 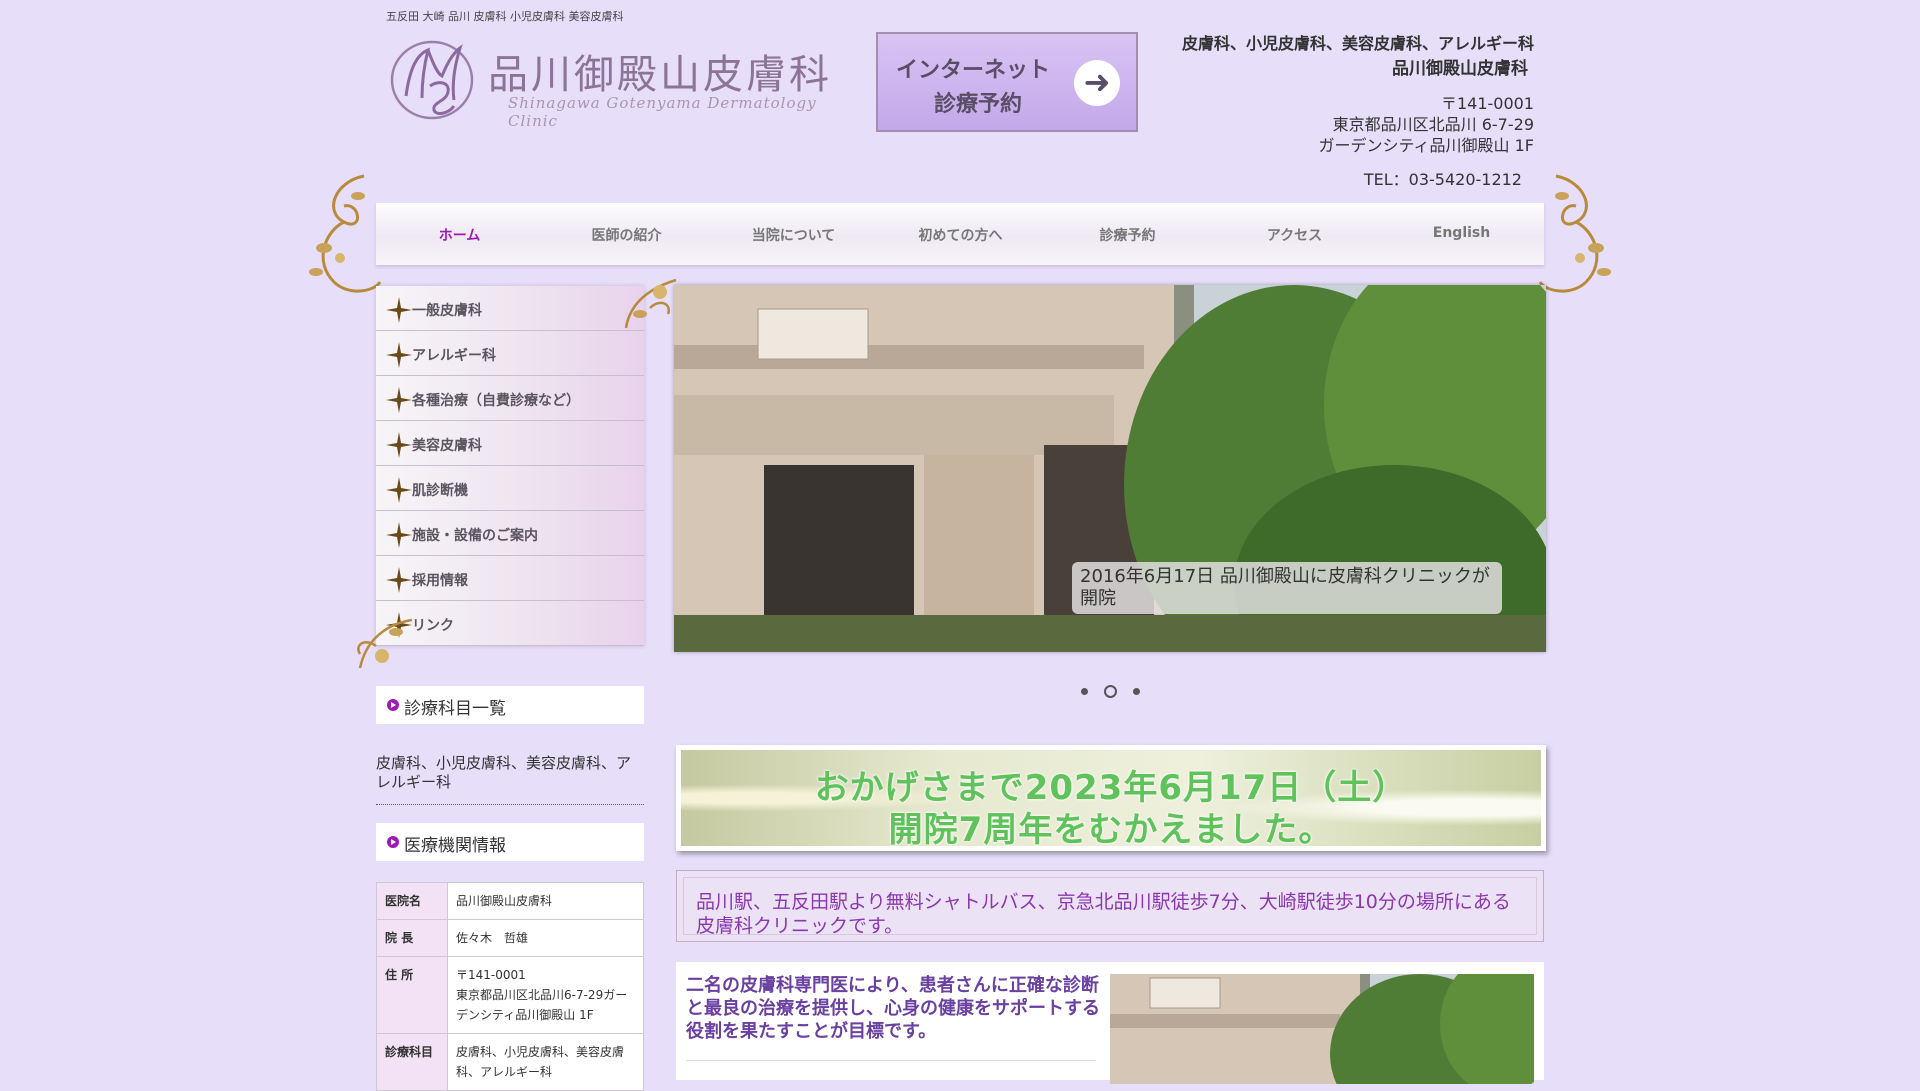 I want to click on nav-item-home: ホーム, so click(x=459, y=235).